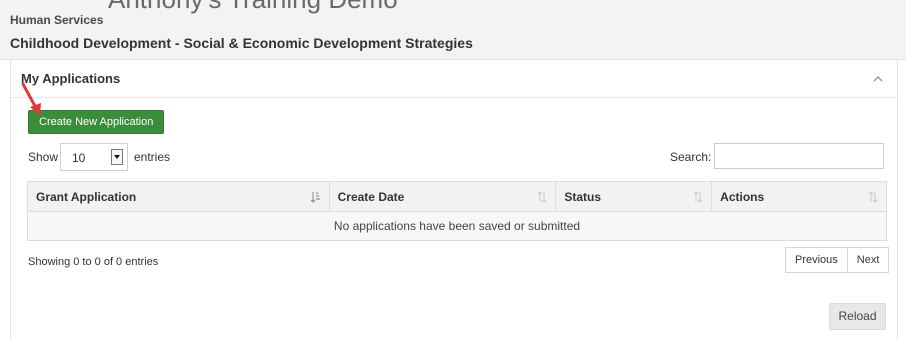  What do you see at coordinates (253, 7) in the screenshot?
I see `app-title: Anthony's Training Demo` at bounding box center [253, 7].